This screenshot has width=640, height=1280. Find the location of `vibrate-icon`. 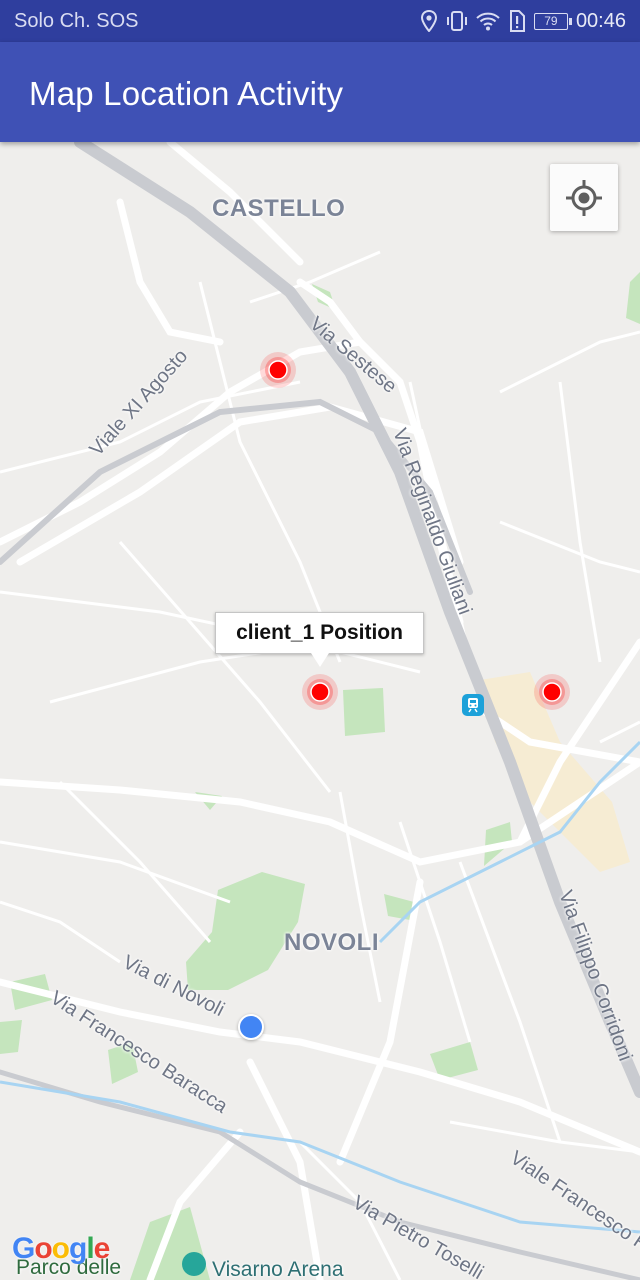

vibrate-icon is located at coordinates (457, 21).